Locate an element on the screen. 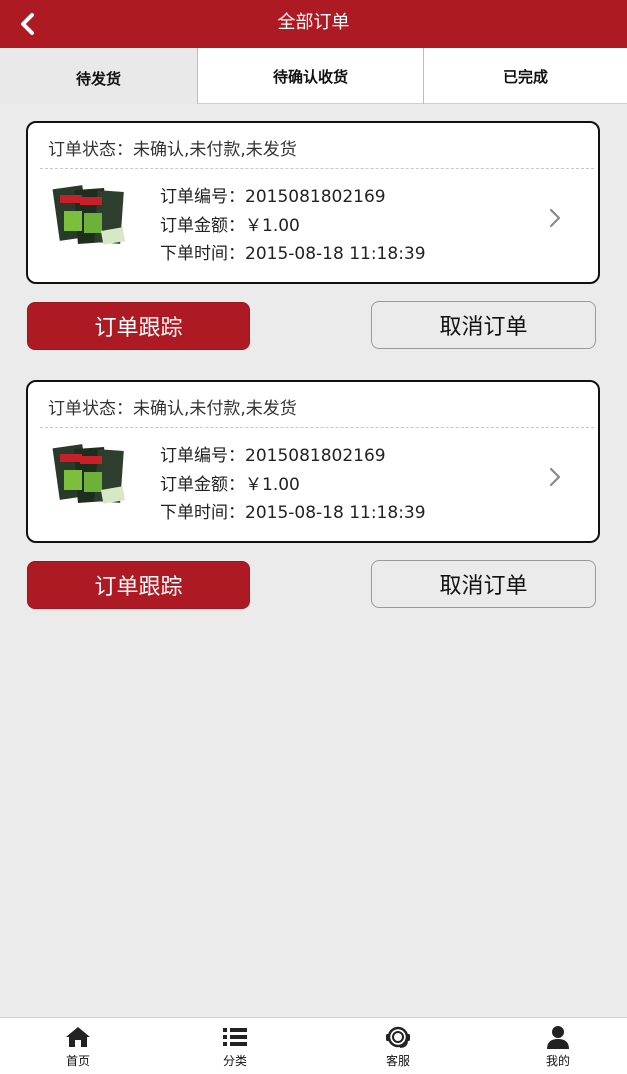  nav-label: 客服 is located at coordinates (397, 1061).